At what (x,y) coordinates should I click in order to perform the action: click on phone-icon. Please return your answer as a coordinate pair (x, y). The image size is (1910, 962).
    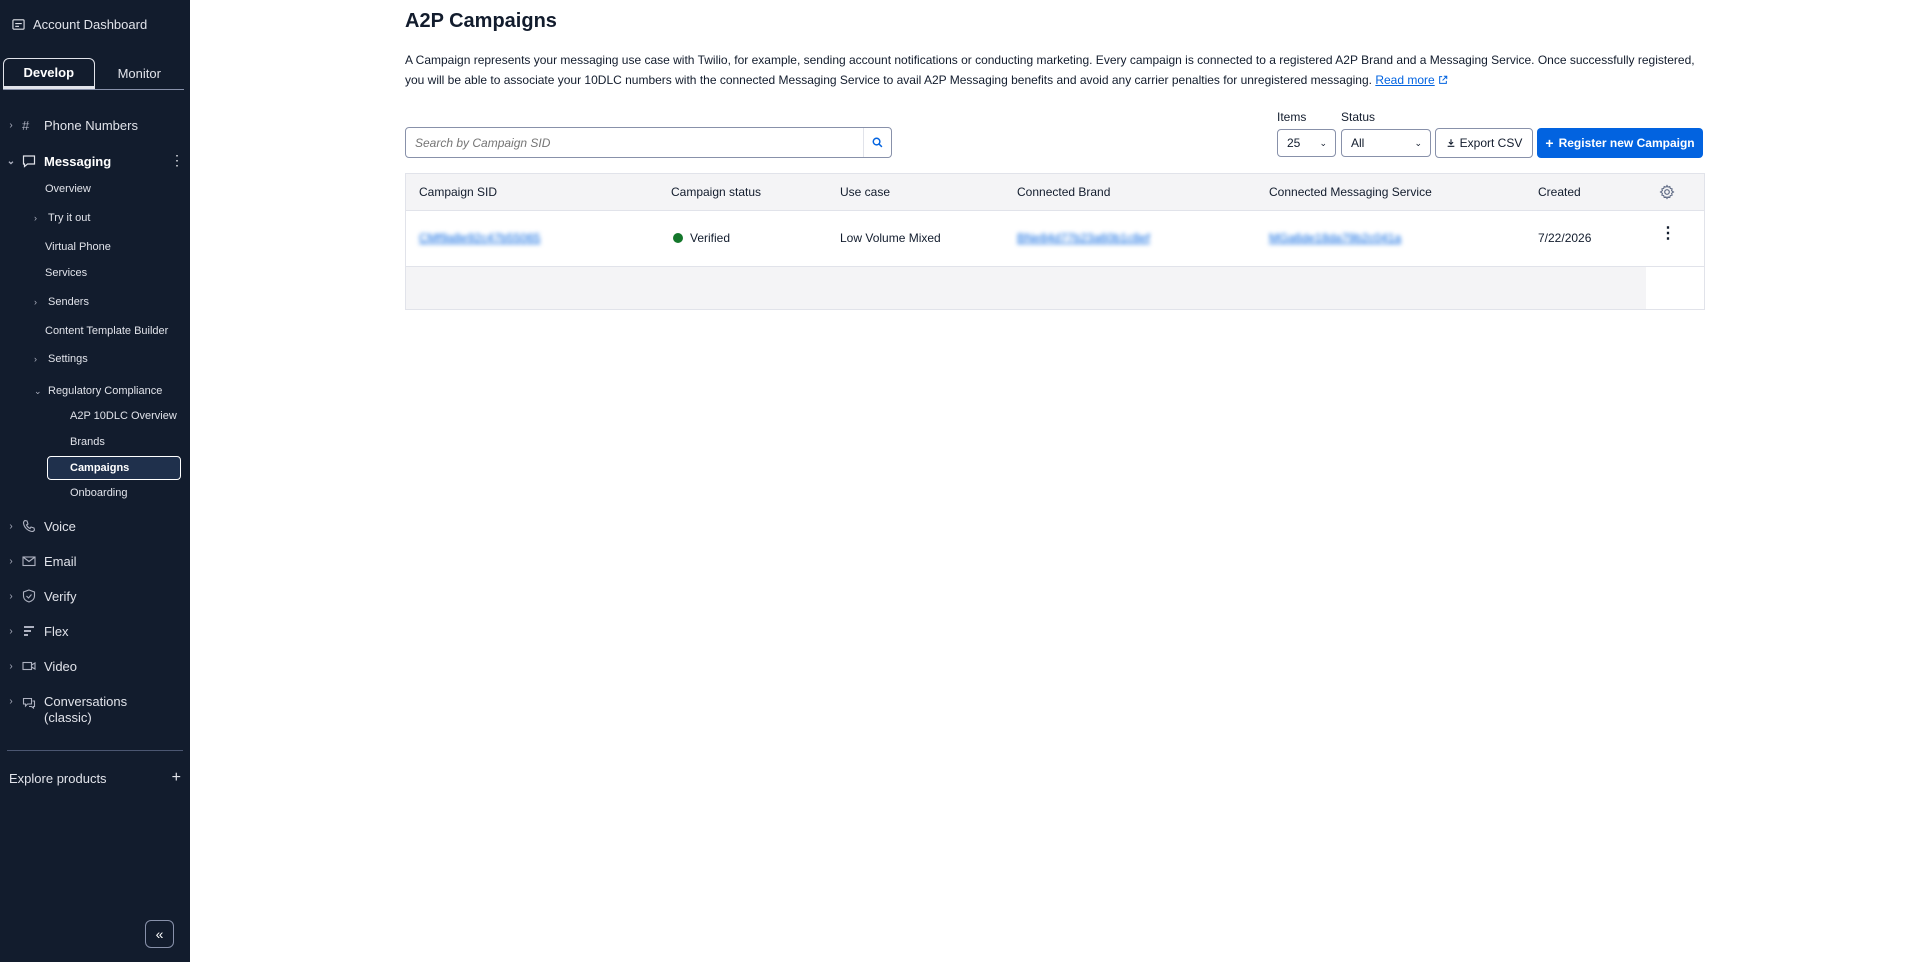
    Looking at the image, I should click on (33, 526).